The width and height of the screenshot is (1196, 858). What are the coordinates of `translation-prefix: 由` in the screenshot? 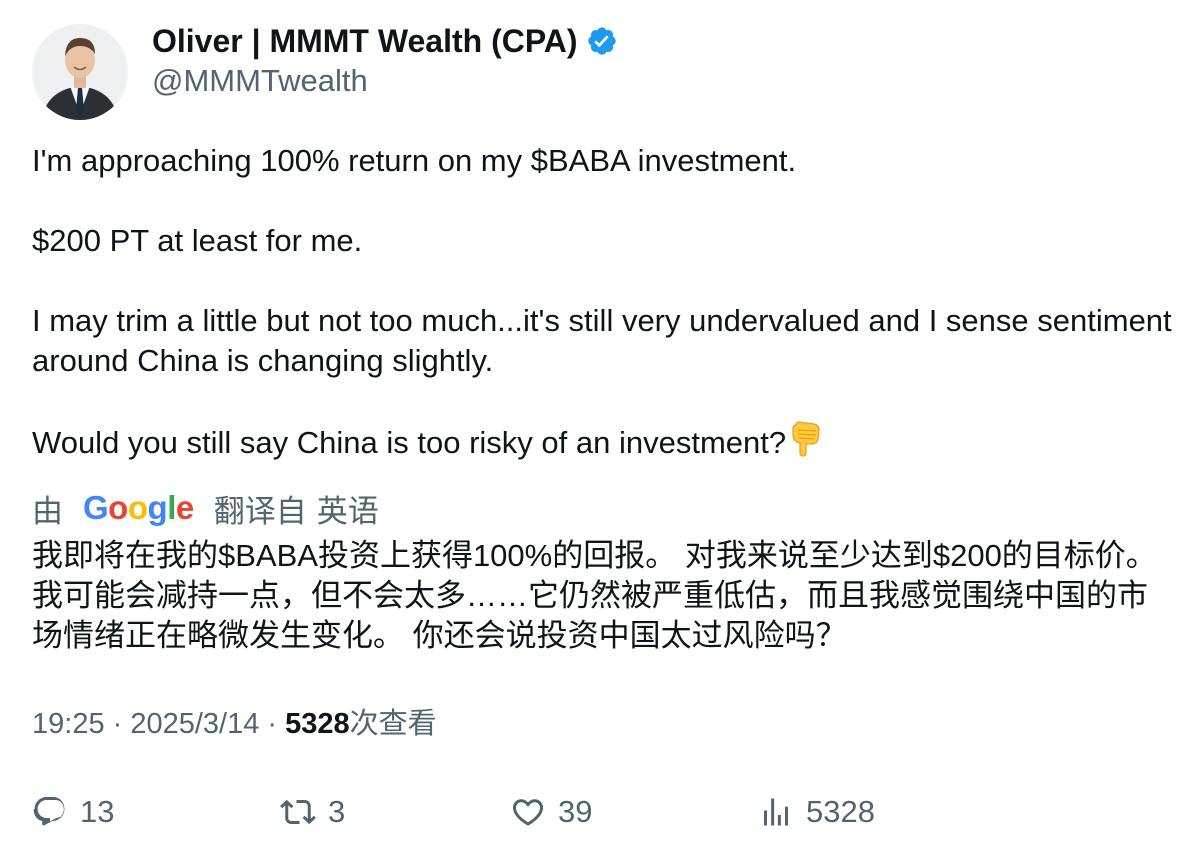 It's located at (47, 511).